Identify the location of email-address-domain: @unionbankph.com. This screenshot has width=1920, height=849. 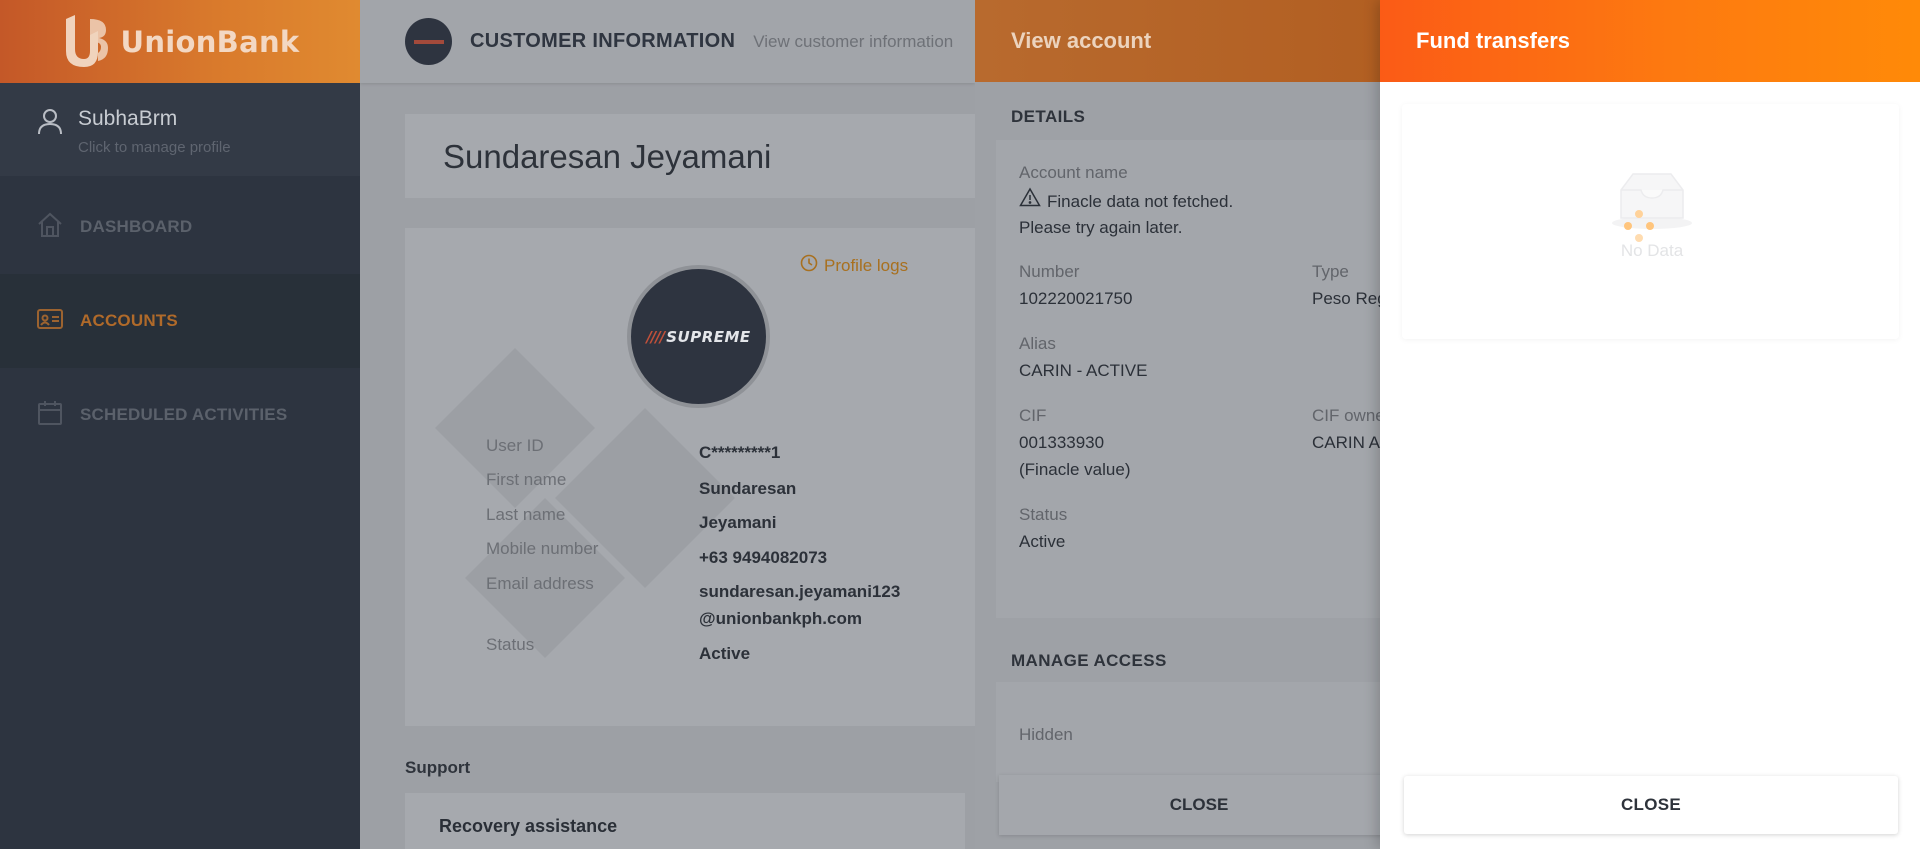
(780, 618).